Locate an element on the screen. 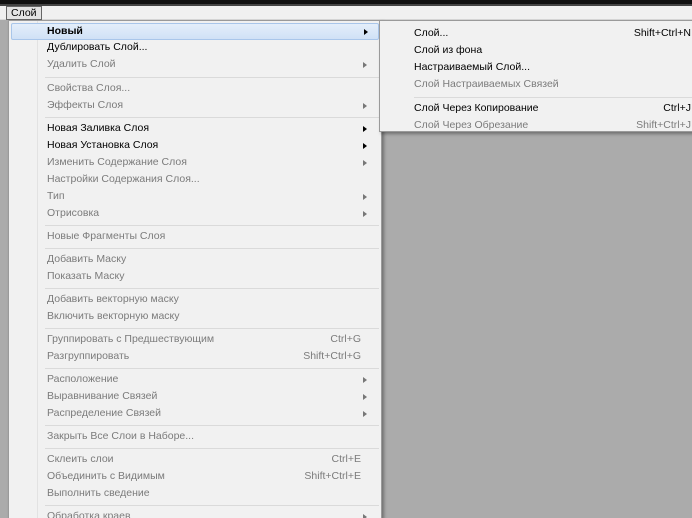  menu-item-shortcut: Ctrl+E is located at coordinates (346, 459).